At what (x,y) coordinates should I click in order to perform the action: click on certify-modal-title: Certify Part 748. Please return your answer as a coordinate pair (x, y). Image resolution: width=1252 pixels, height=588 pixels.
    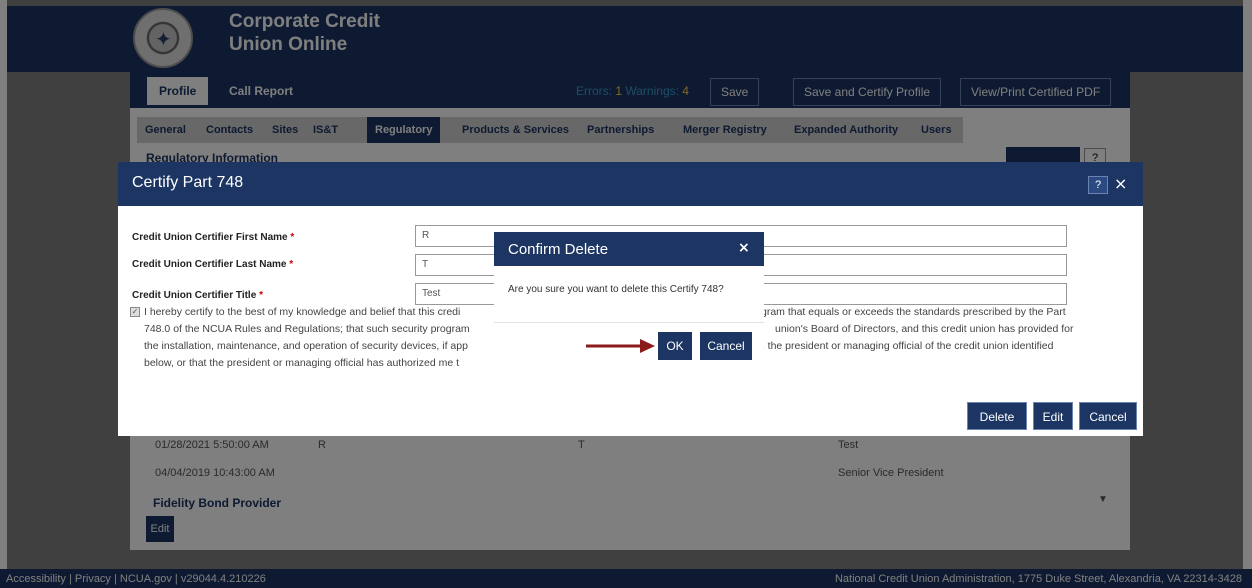
    Looking at the image, I should click on (188, 182).